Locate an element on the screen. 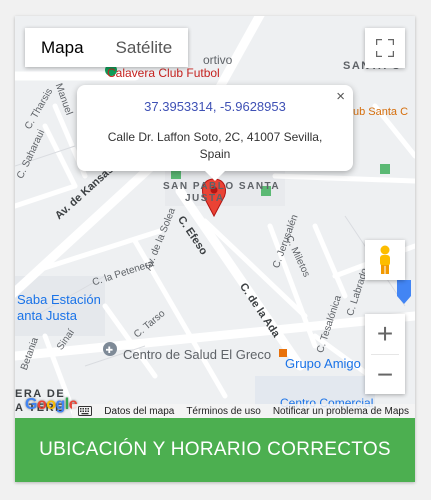 The image size is (431, 500). map-label: anta Justa is located at coordinates (47, 315).